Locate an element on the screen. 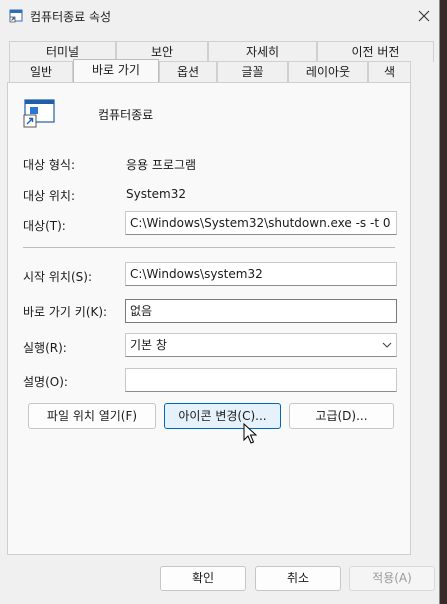 The width and height of the screenshot is (447, 604). tab-previous-versions: 이전 버전 is located at coordinates (375, 51).